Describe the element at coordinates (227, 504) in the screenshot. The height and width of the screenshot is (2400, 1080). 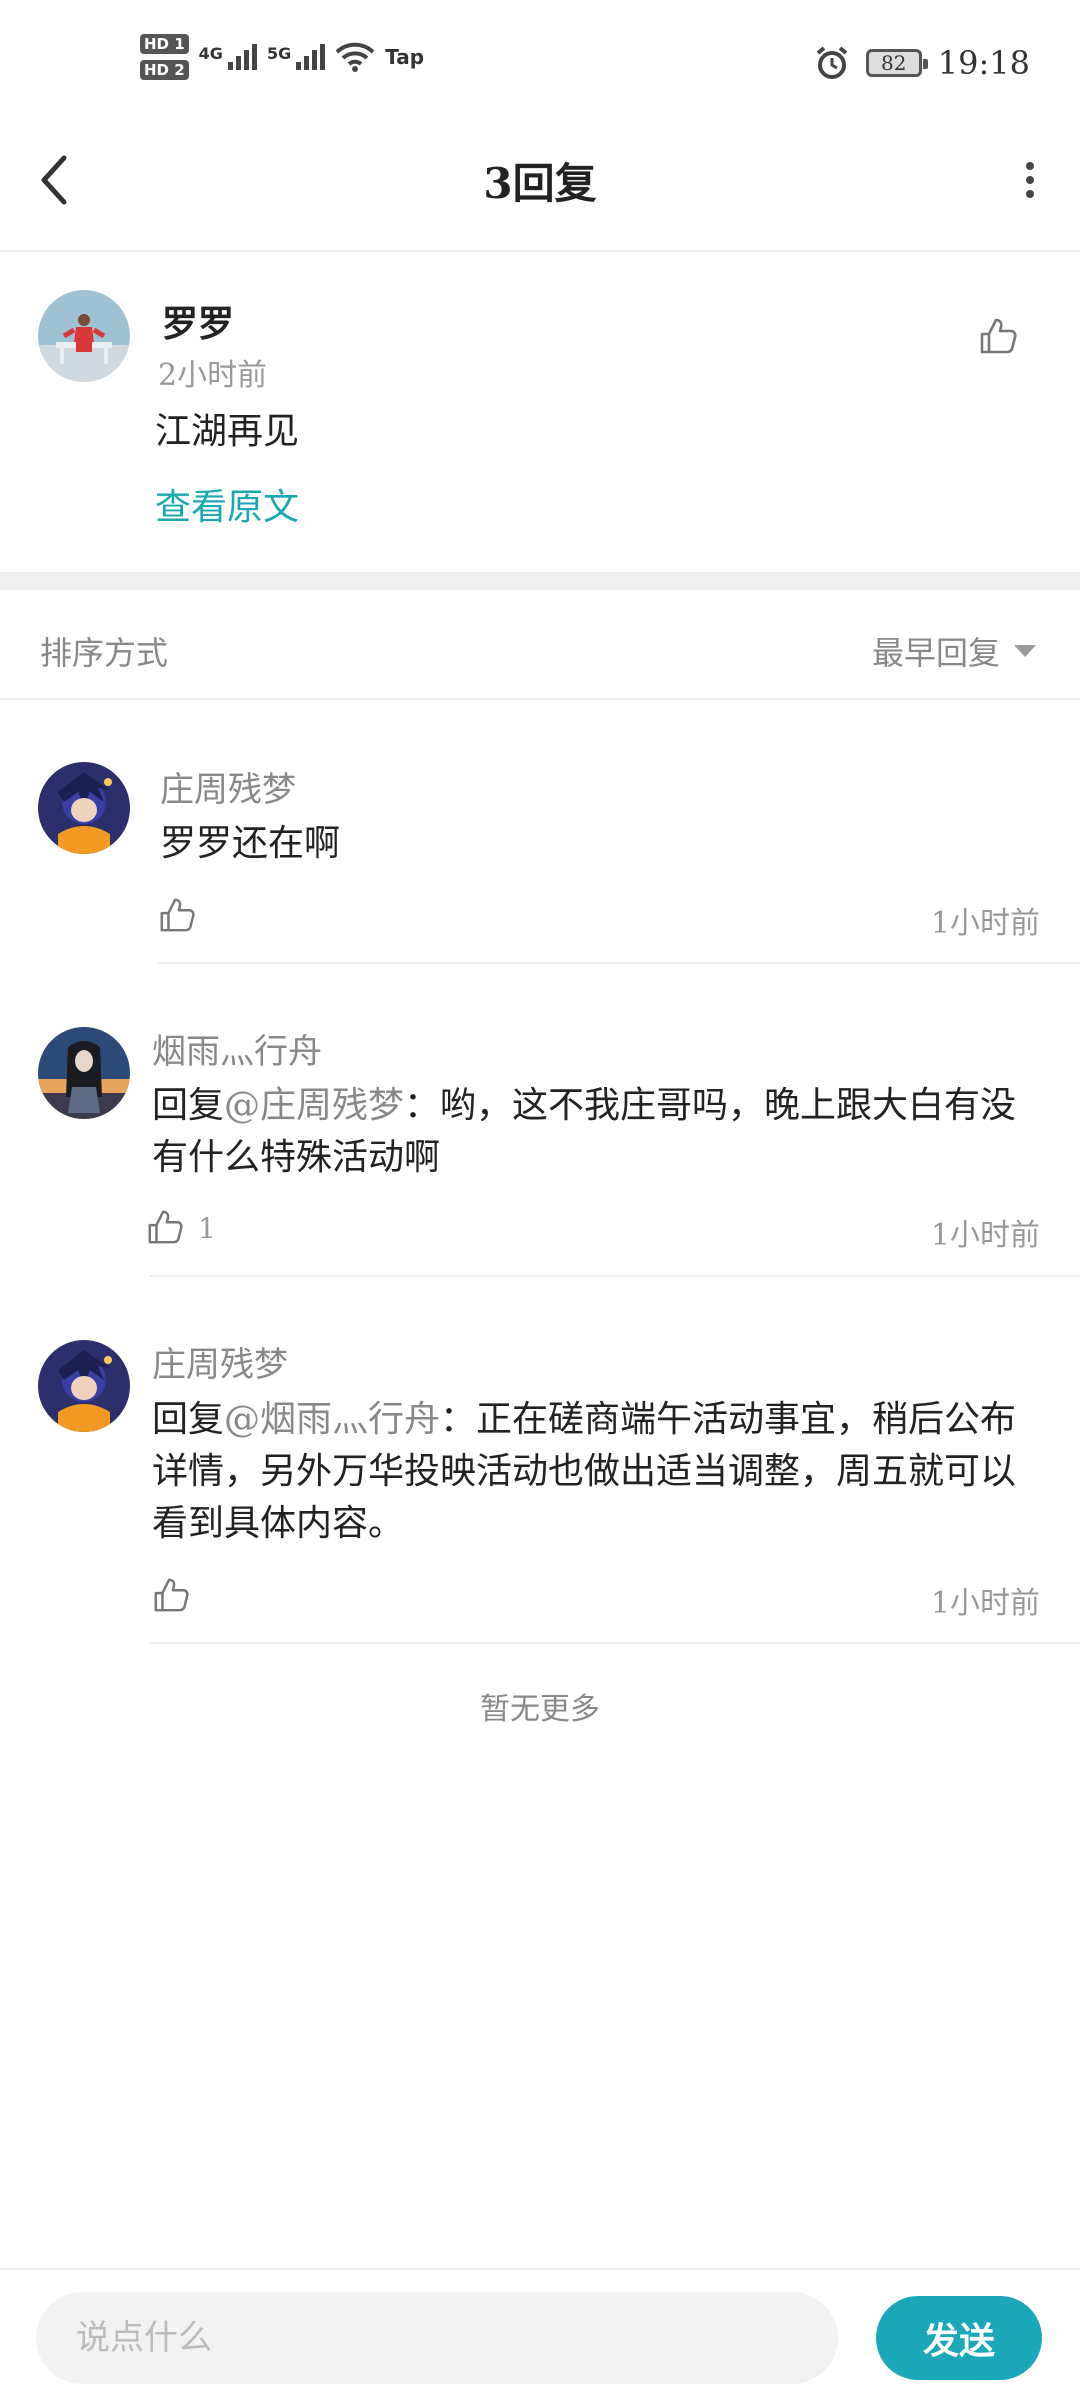
I see `view-original-link: 查看原文` at that location.